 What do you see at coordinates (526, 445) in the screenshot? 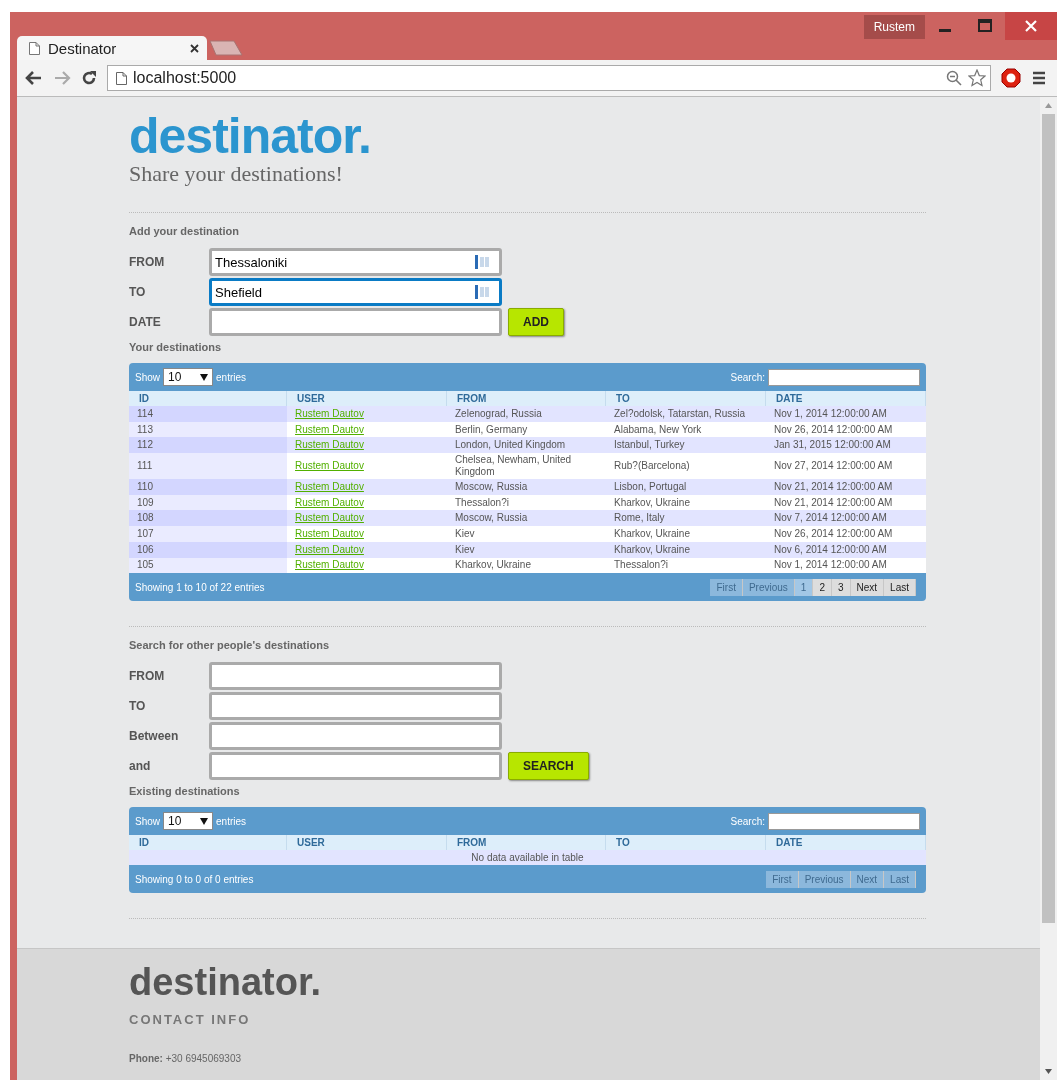
I see `table-cell: London, United Kingdom` at bounding box center [526, 445].